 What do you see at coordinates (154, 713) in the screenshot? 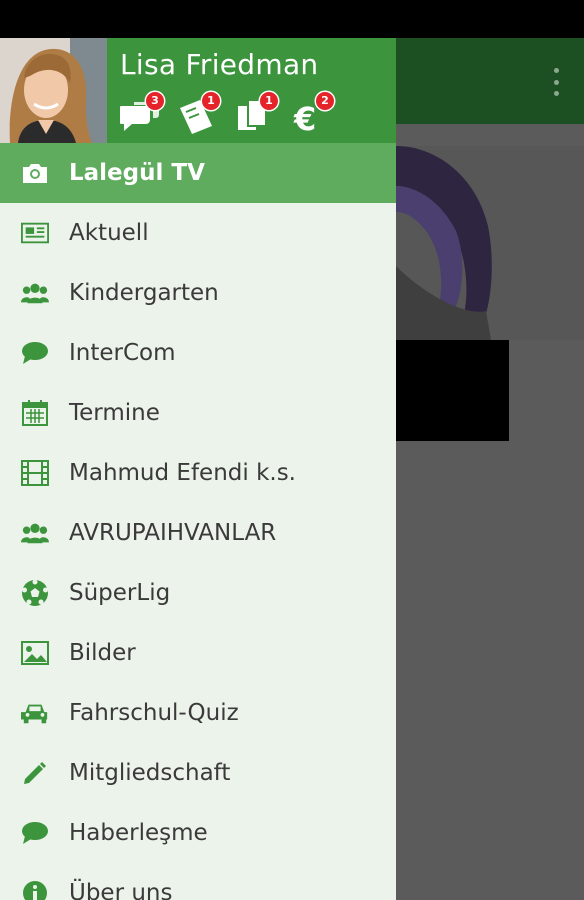
I see `menu-item-label: Fahrschul-Quiz` at bounding box center [154, 713].